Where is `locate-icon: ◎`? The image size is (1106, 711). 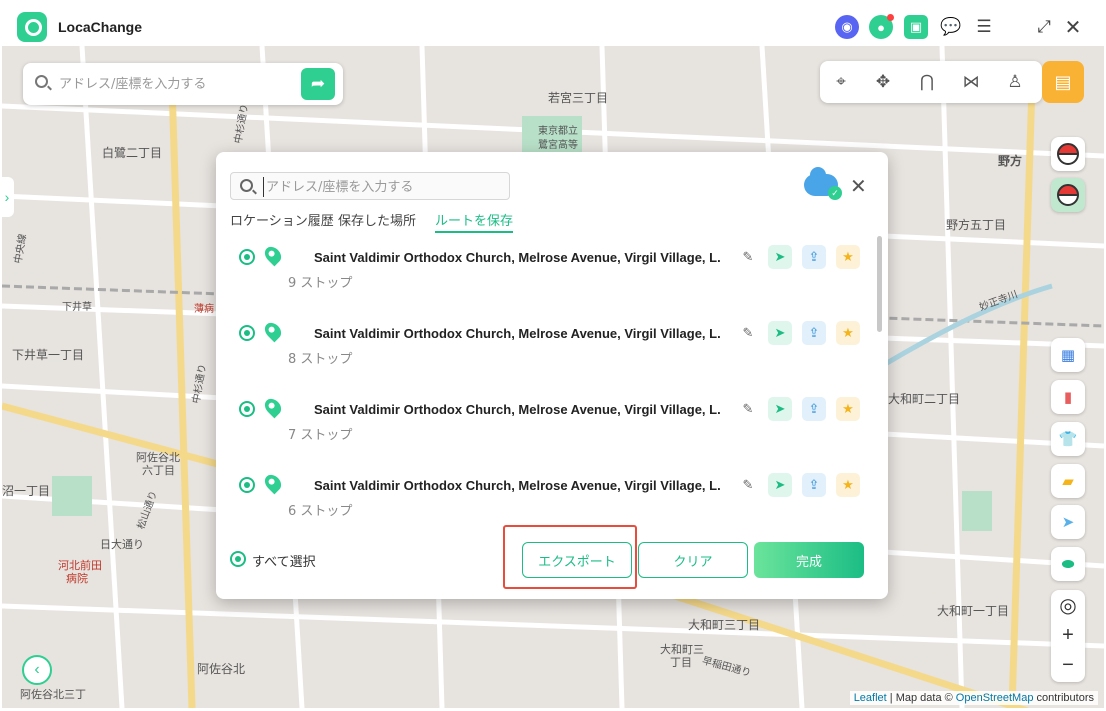 locate-icon: ◎ is located at coordinates (1068, 605).